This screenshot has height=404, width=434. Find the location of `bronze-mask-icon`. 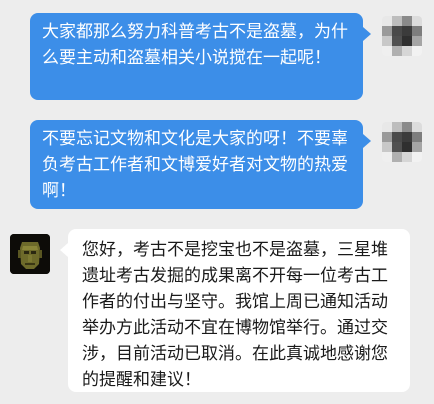

bronze-mask-icon is located at coordinates (30, 254).